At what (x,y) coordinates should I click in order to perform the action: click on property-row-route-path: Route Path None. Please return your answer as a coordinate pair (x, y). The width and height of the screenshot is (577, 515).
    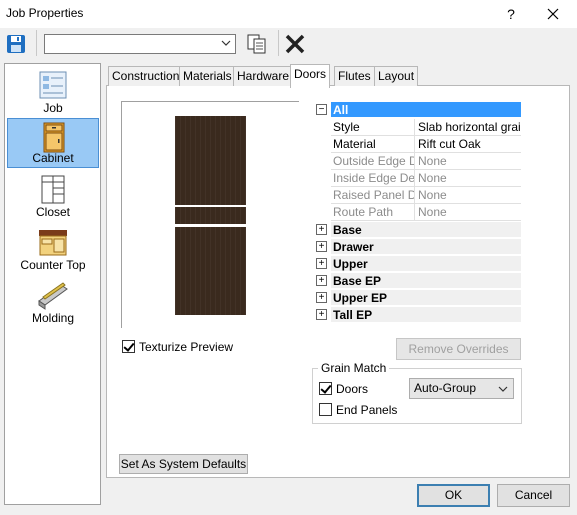
    Looking at the image, I should click on (417, 212).